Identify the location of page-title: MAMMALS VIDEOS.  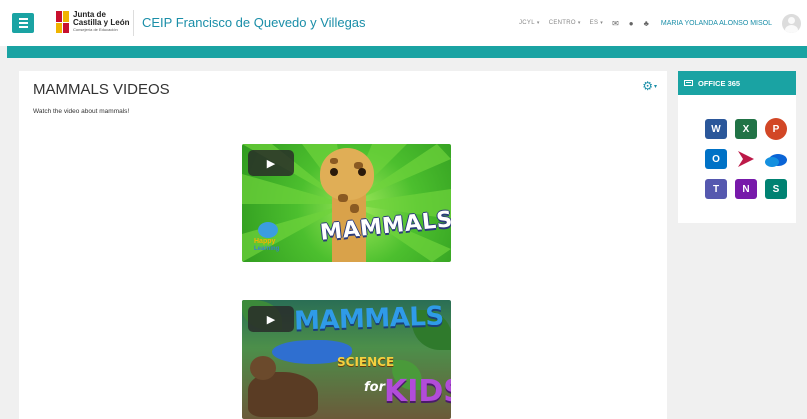
(101, 89).